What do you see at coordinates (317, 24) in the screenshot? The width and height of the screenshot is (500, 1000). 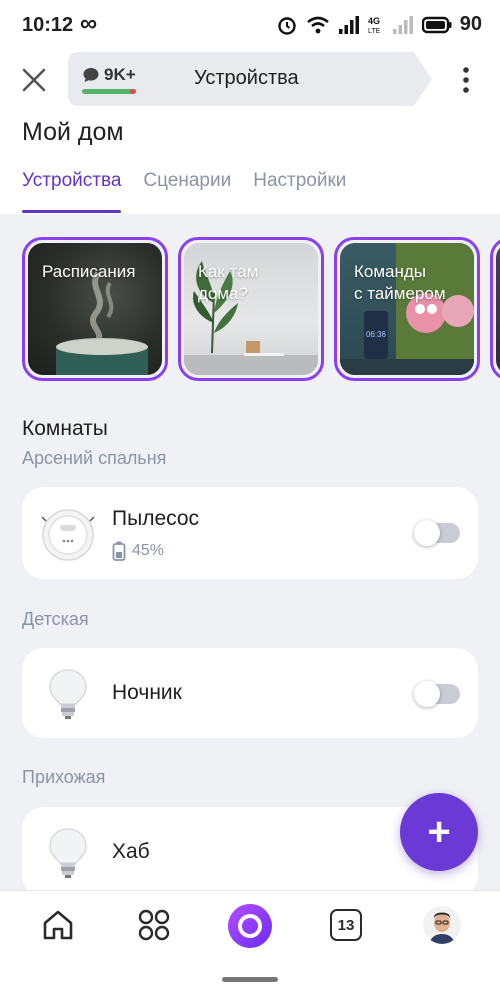 I see `wifi-icon` at bounding box center [317, 24].